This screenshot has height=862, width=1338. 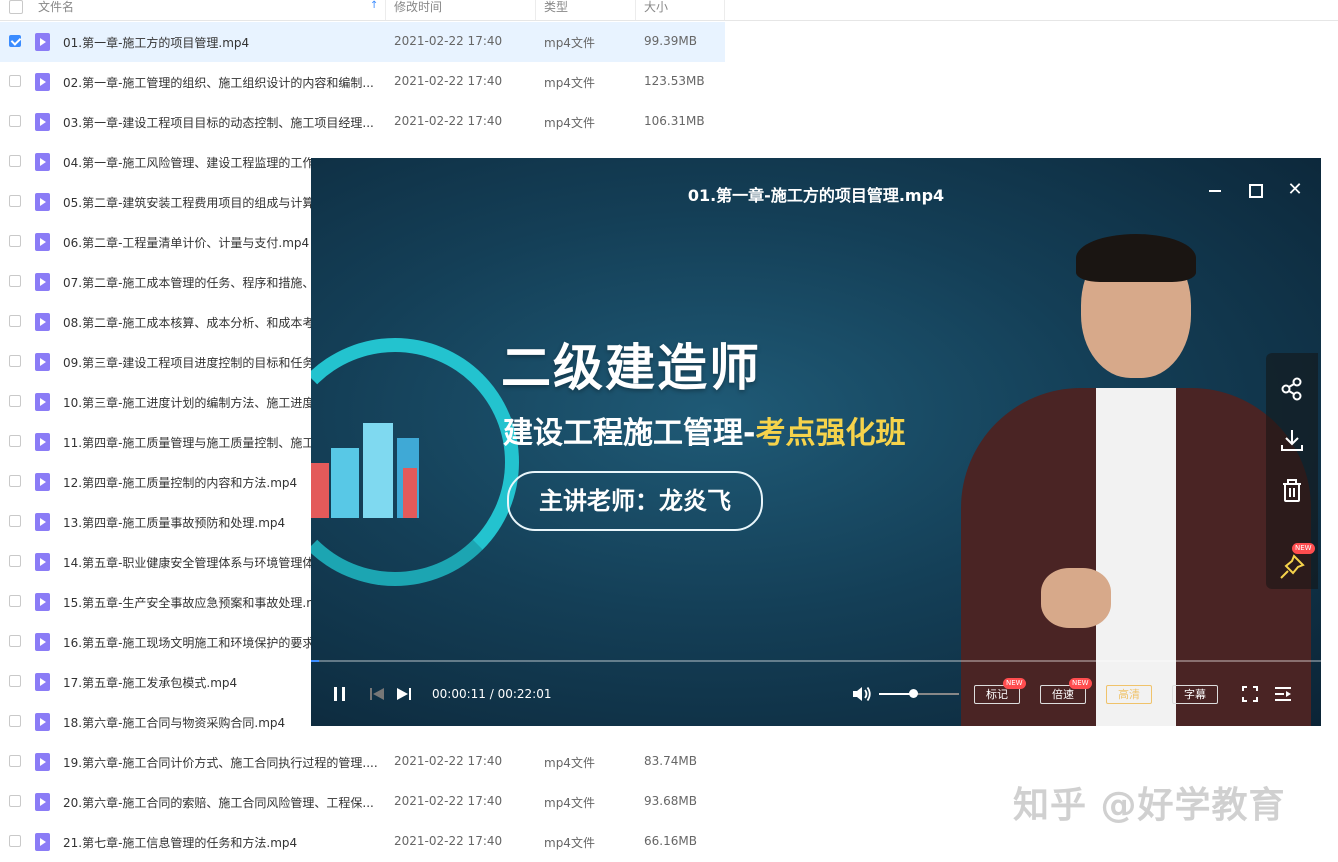 I want to click on video-subtitle-highlight: 考点强化班, so click(x=830, y=433).